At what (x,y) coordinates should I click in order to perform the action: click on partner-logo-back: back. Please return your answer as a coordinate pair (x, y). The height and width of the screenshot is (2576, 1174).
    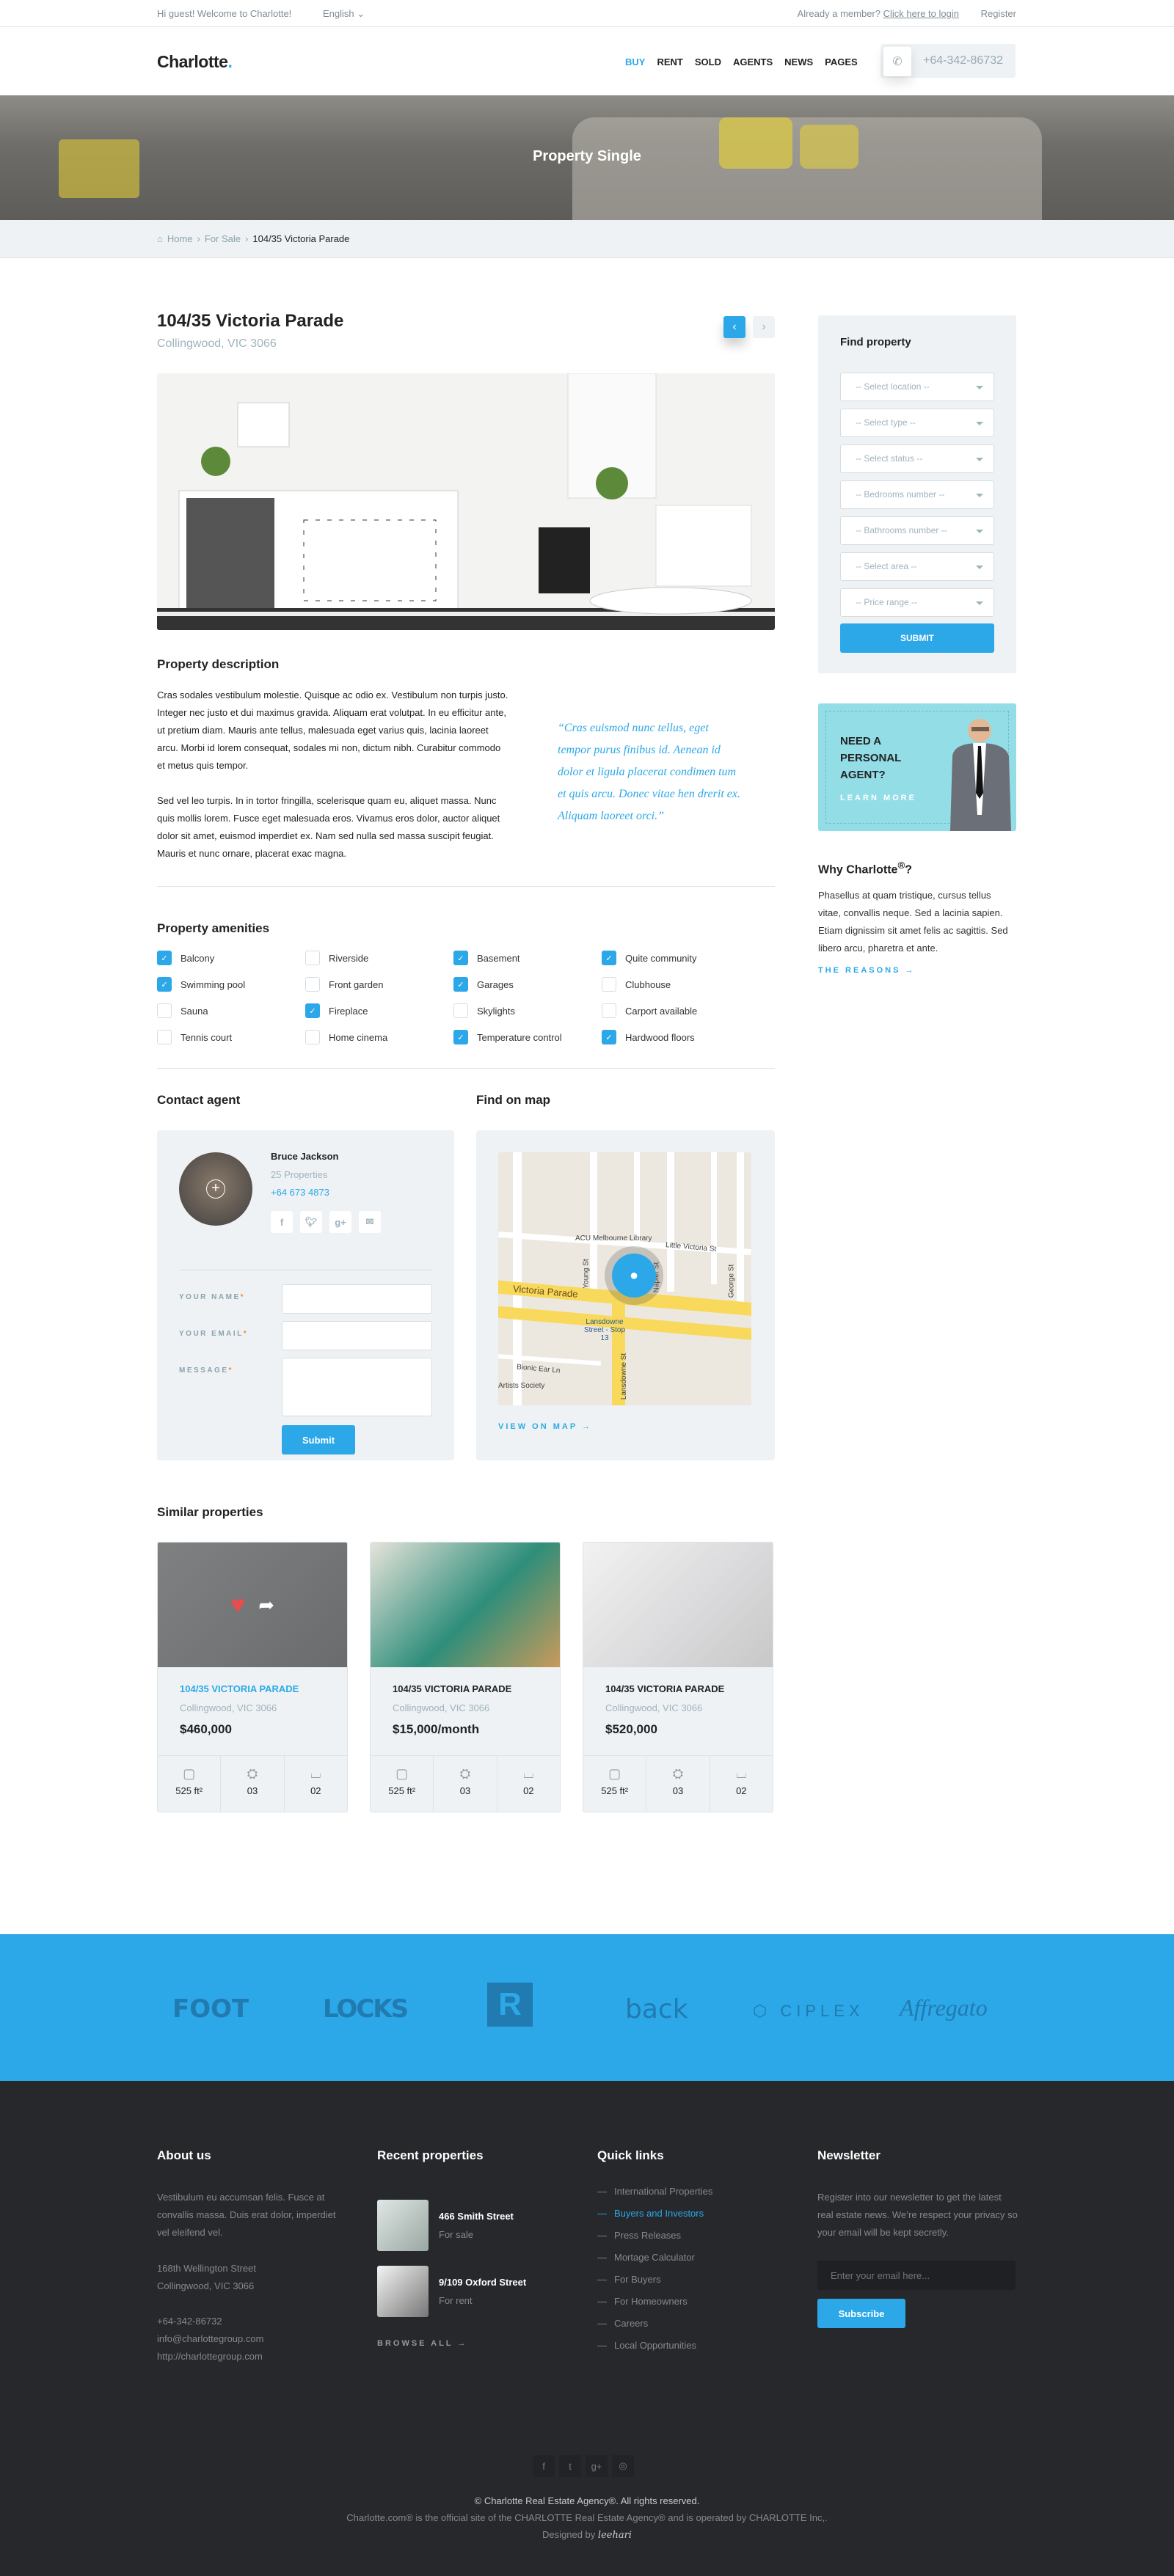
    Looking at the image, I should click on (656, 2009).